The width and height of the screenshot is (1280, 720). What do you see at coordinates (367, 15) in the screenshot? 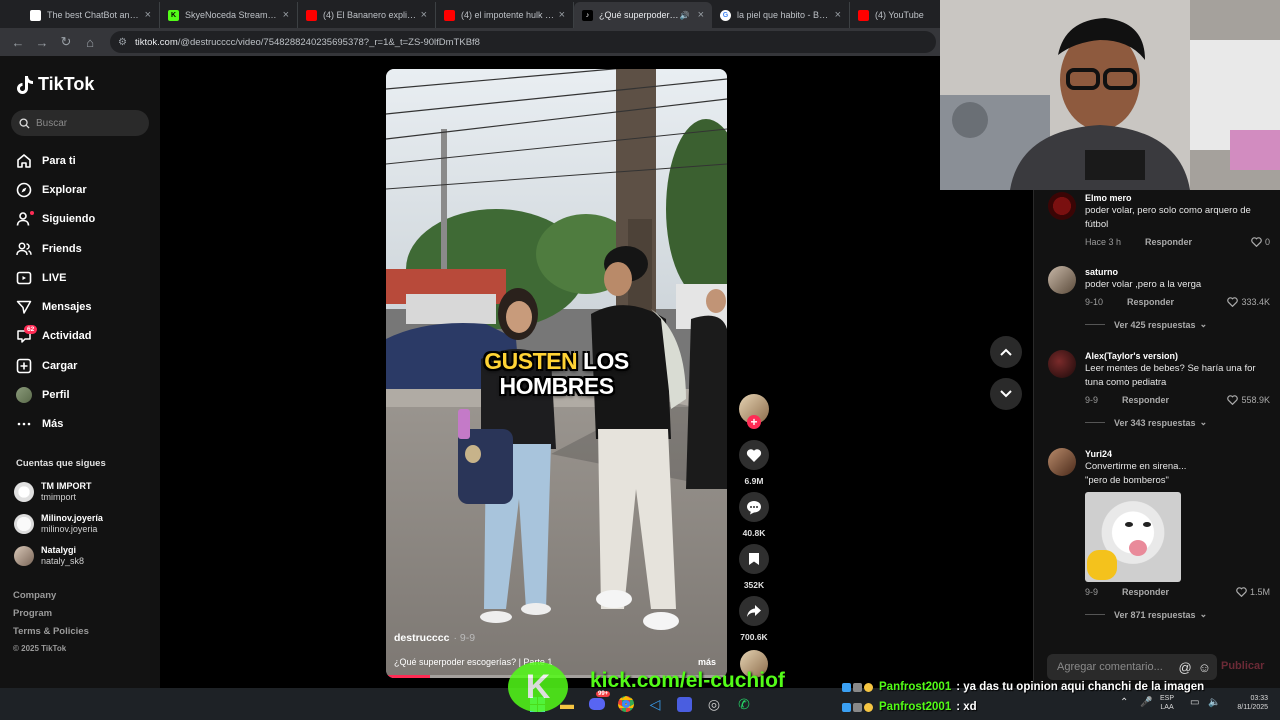
I see `browser-tab: (4) El Bananero explica su ×` at bounding box center [367, 15].